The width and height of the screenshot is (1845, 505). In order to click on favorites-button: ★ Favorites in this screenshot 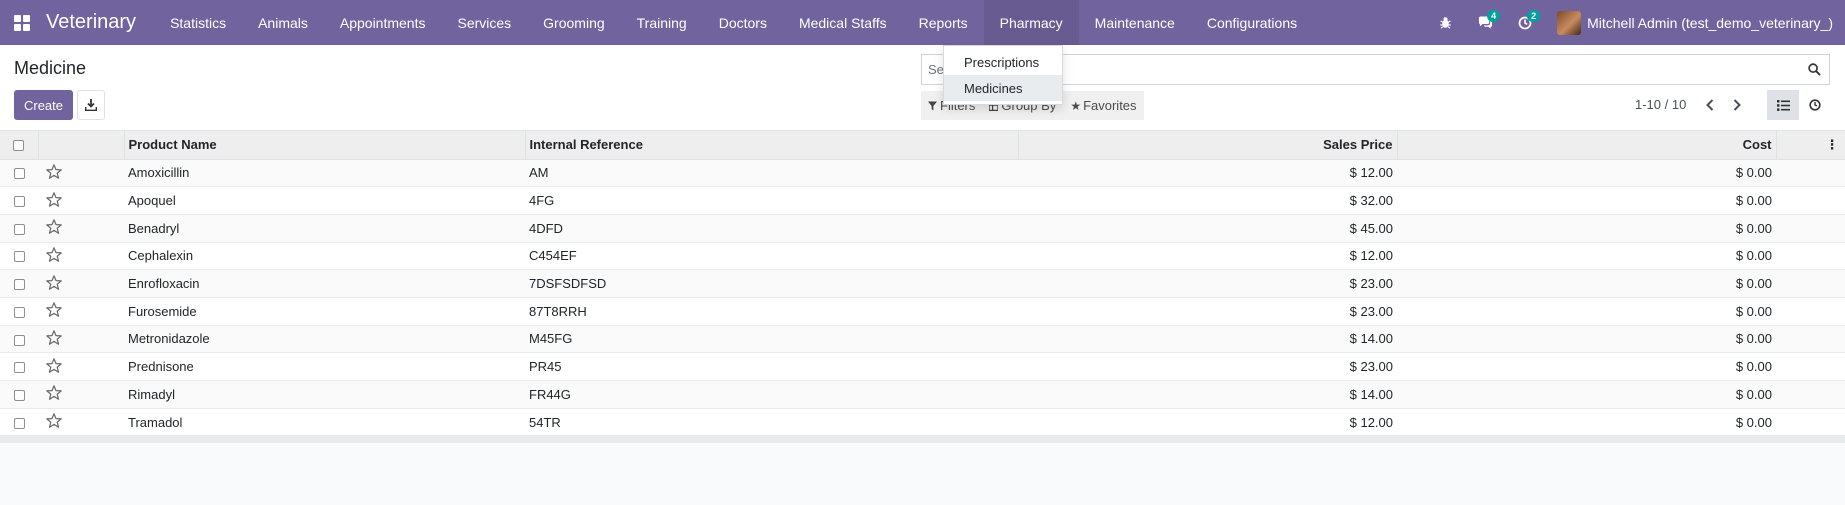, I will do `click(1103, 105)`.